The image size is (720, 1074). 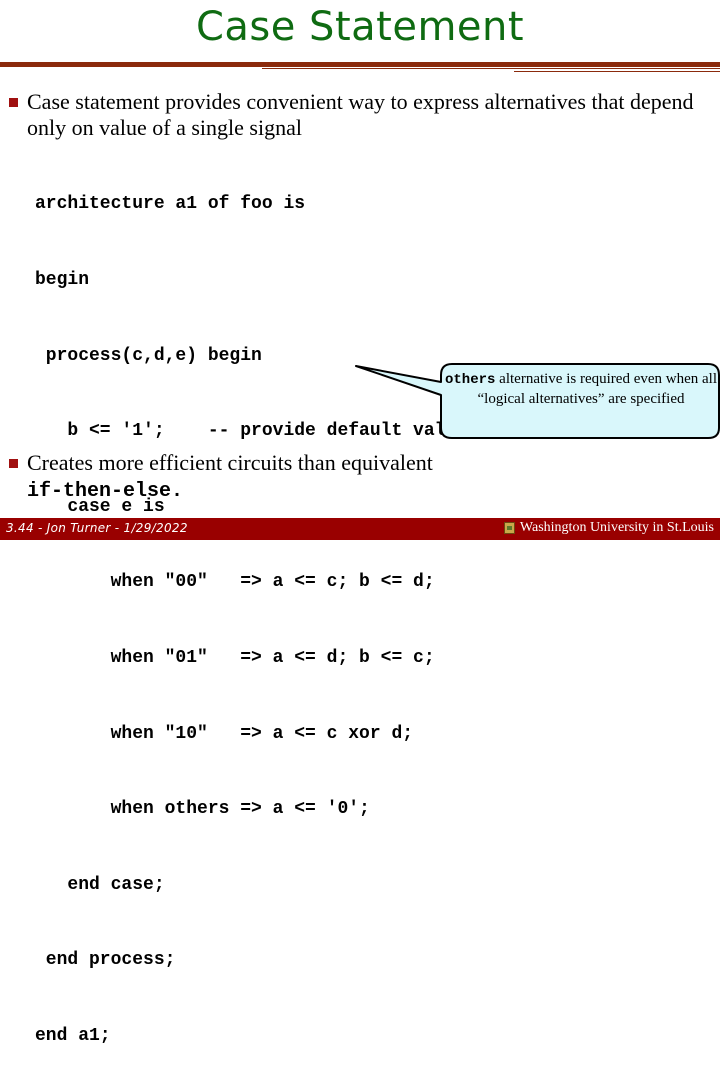 What do you see at coordinates (148, 355) in the screenshot?
I see `code-line: process(c,d,e) begin` at bounding box center [148, 355].